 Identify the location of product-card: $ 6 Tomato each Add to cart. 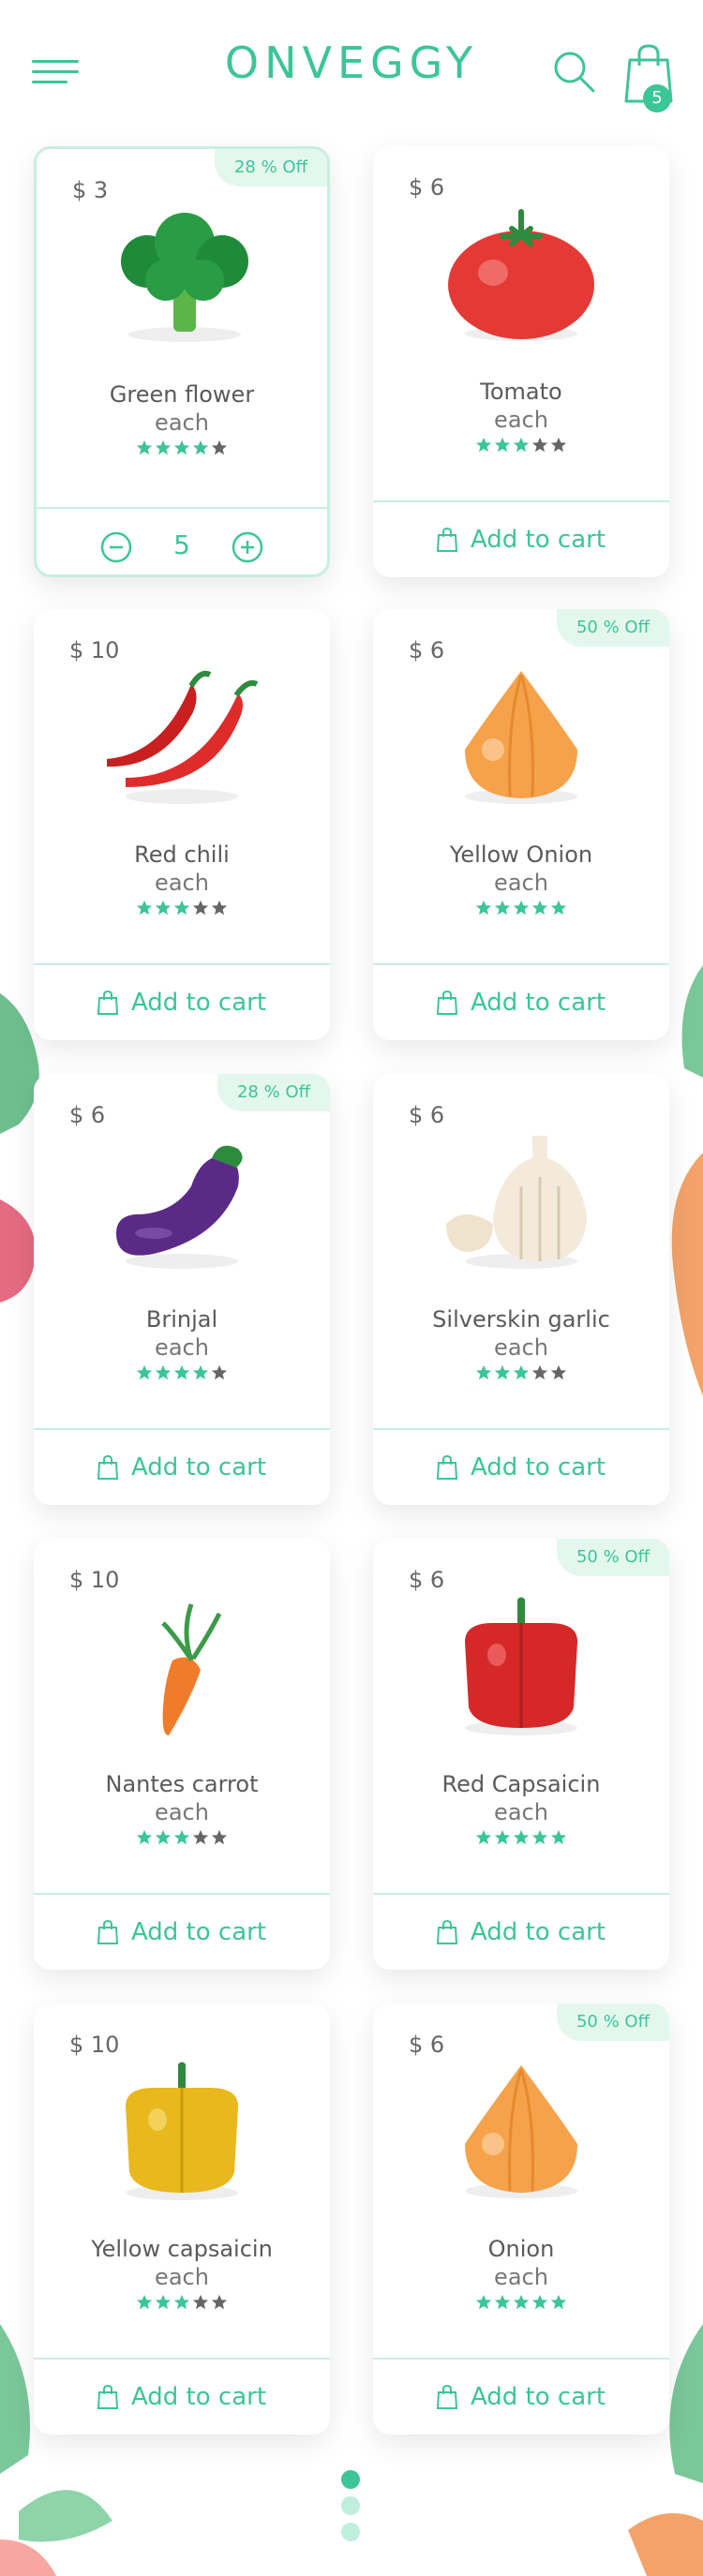
(521, 361).